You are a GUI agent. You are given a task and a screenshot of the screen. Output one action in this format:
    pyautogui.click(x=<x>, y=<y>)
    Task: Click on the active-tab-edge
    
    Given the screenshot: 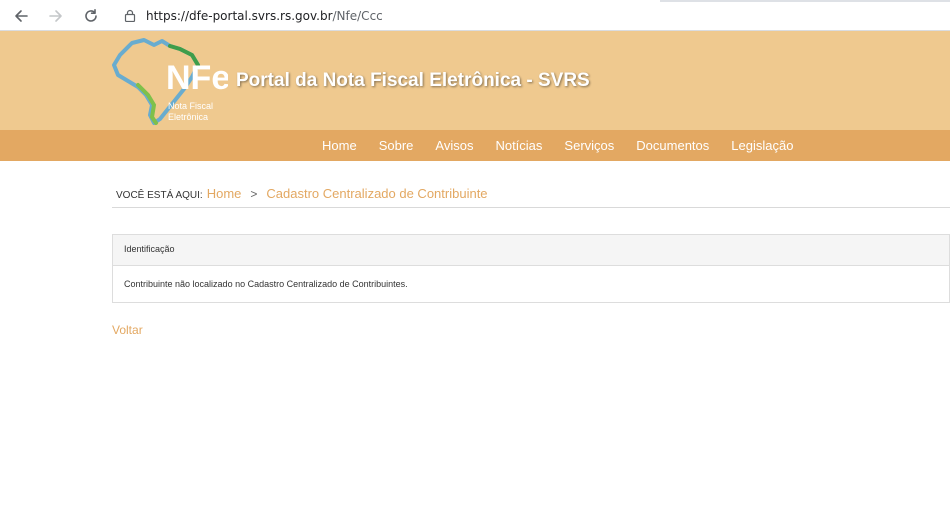 What is the action you would take?
    pyautogui.click(x=330, y=1)
    